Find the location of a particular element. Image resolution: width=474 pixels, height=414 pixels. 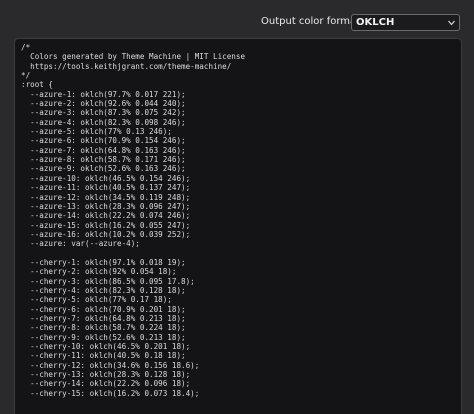

code-line: --cherry-1: oklch(97.1% 0.018 19); is located at coordinates (103, 262).